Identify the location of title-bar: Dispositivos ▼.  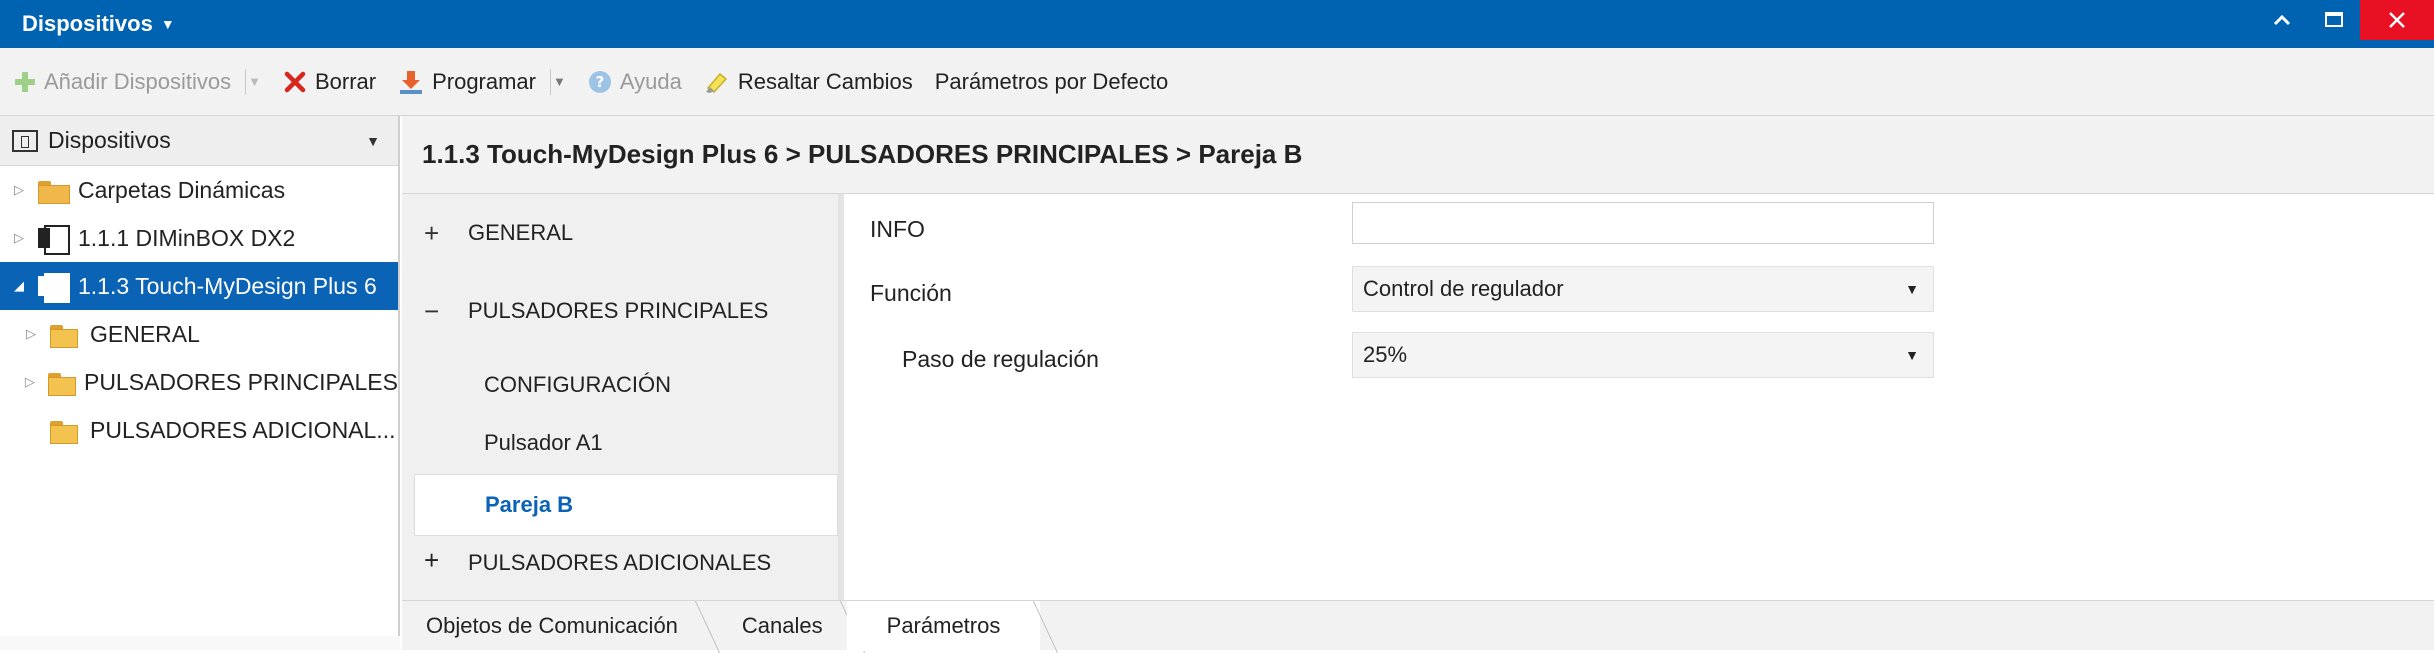
(1217, 24).